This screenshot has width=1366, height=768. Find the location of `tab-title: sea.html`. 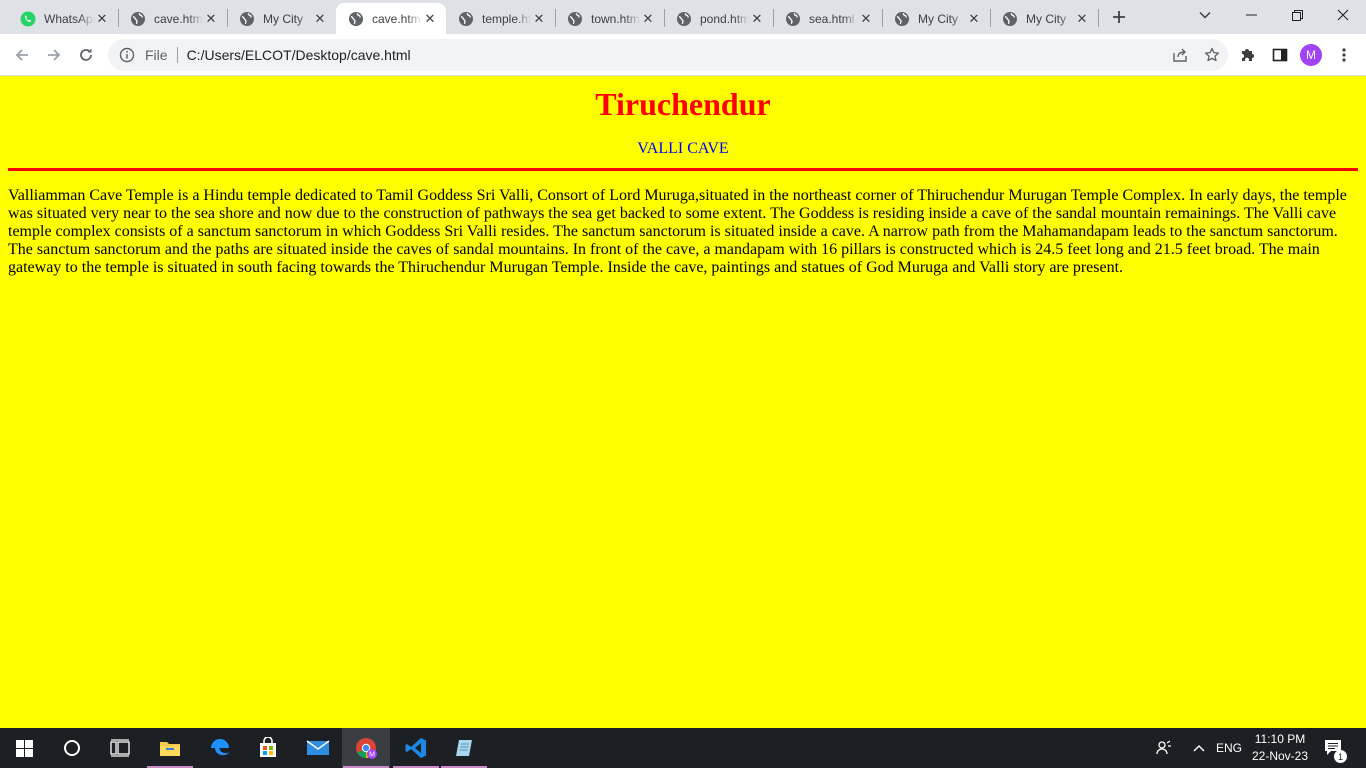

tab-title: sea.html is located at coordinates (832, 18).